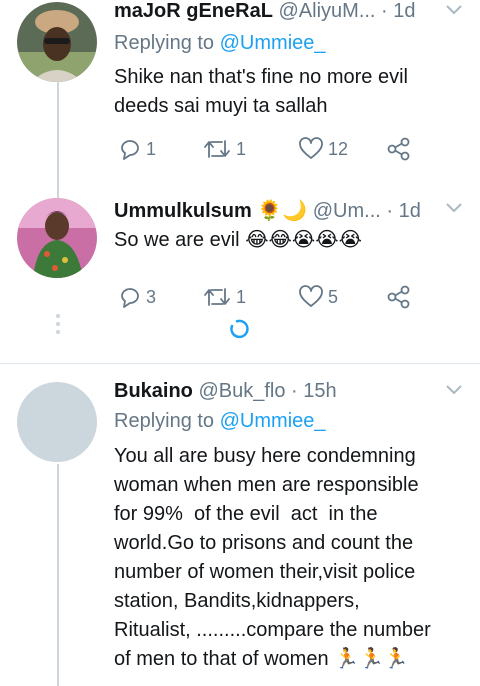 This screenshot has width=480, height=686. I want to click on tweet-text-line: for 99% of the evil act in the, so click(246, 514).